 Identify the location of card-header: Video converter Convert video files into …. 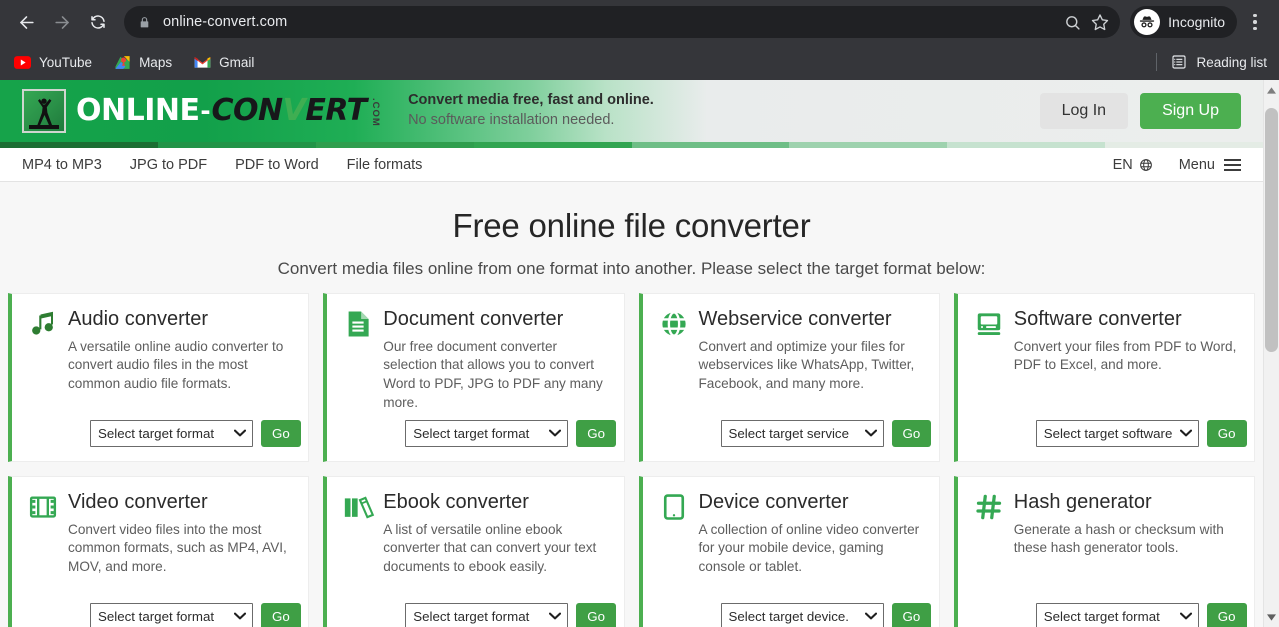
(160, 534).